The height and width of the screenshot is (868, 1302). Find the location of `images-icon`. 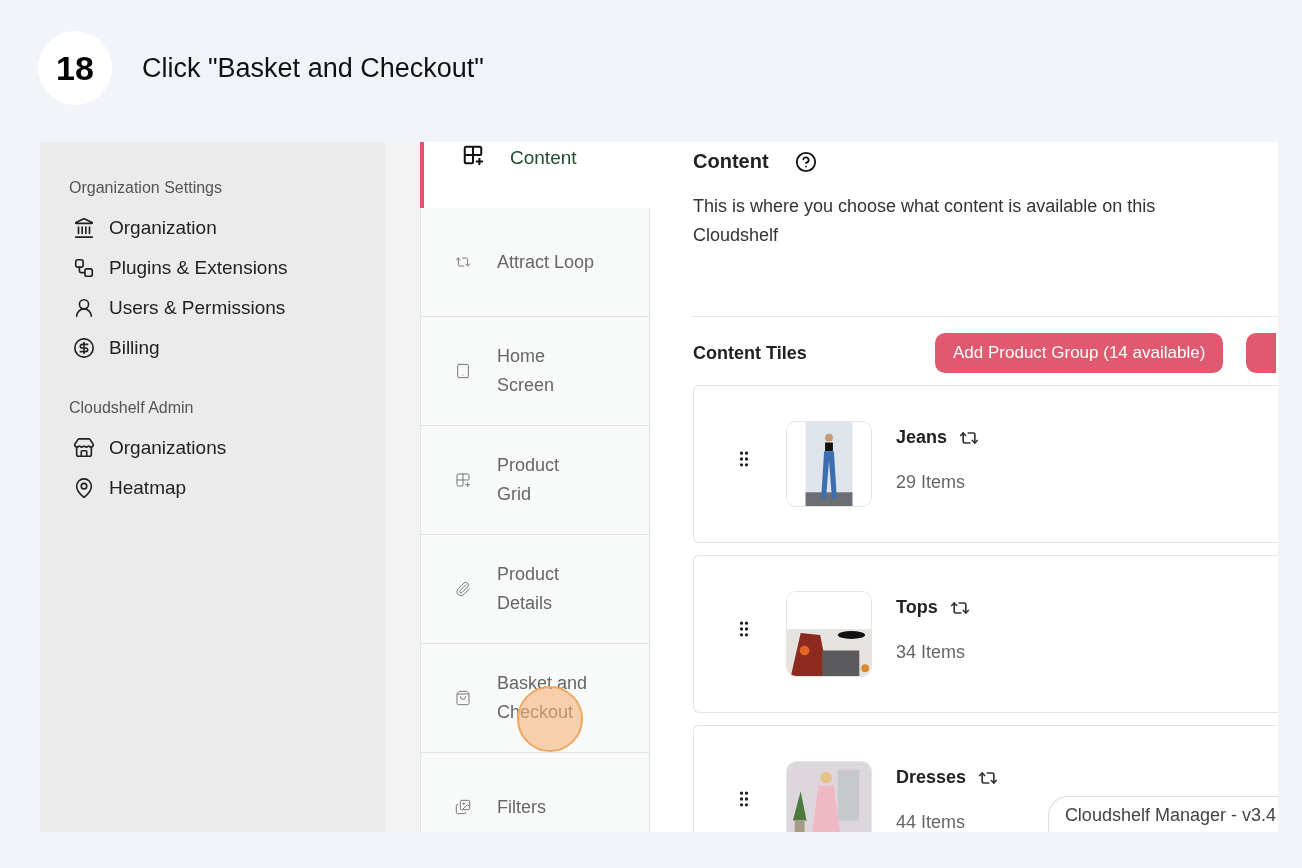

images-icon is located at coordinates (463, 807).